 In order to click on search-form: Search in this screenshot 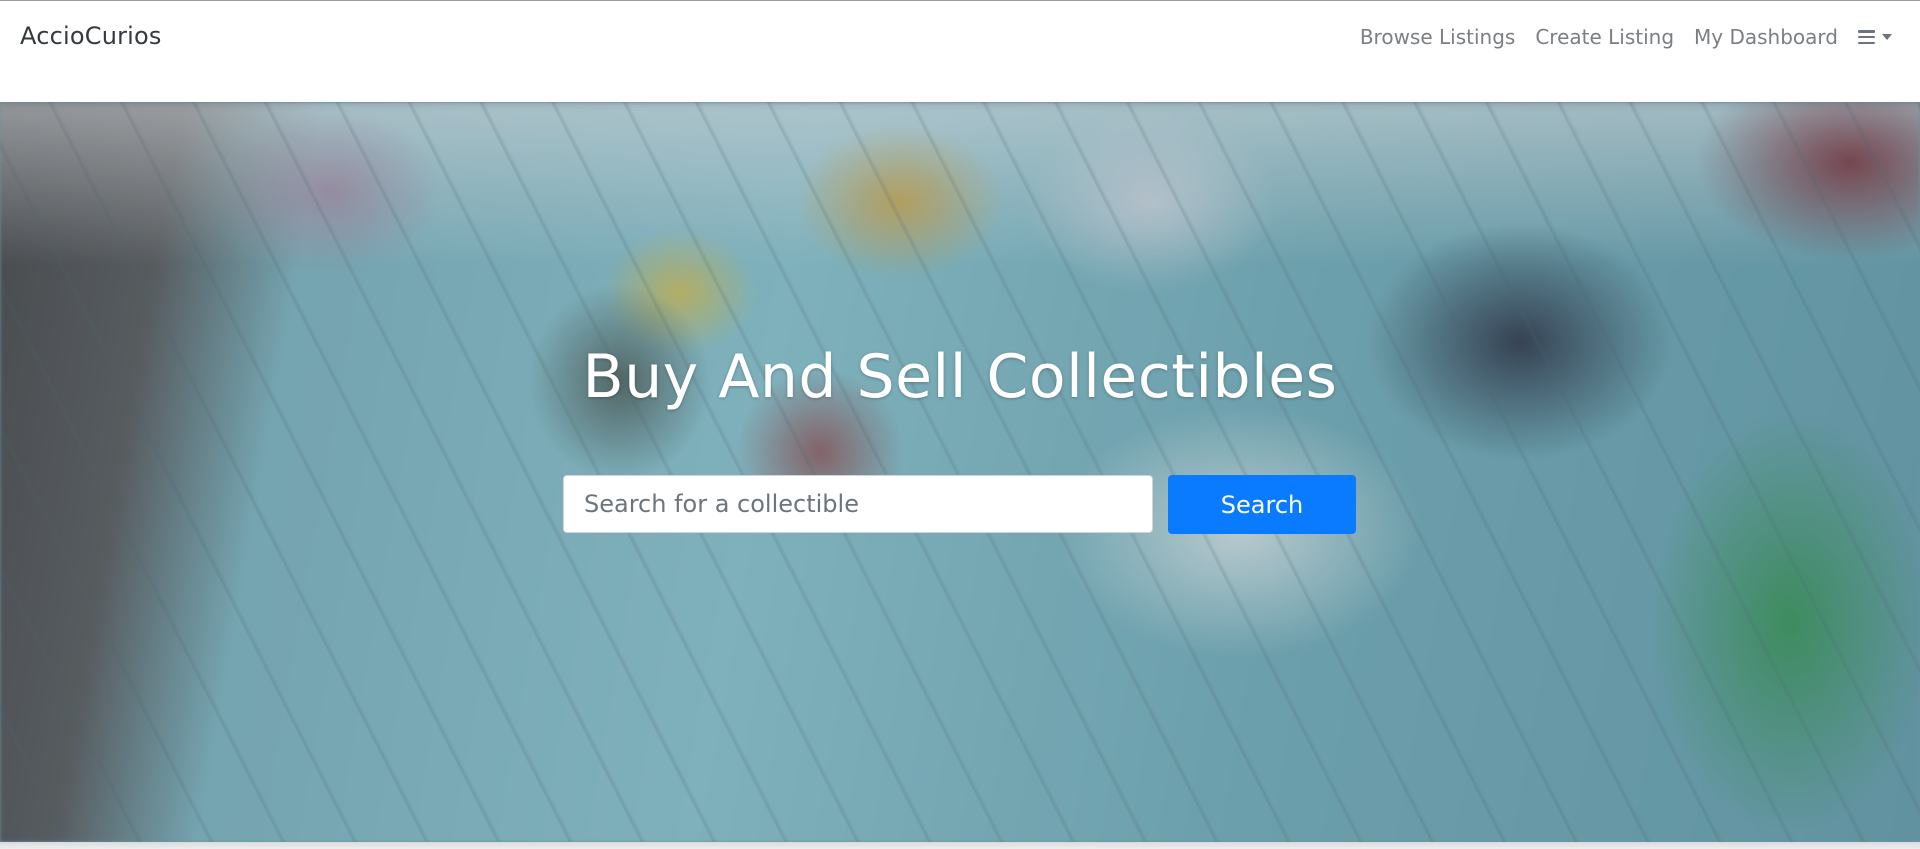, I will do `click(959, 504)`.